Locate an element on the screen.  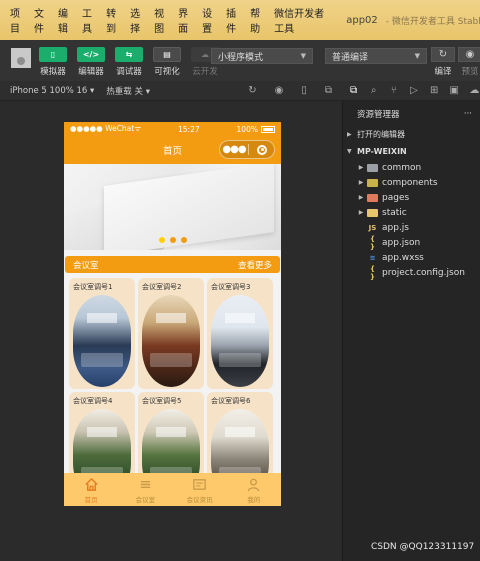
folder-item: ▶ components is located at coordinates (411, 182).